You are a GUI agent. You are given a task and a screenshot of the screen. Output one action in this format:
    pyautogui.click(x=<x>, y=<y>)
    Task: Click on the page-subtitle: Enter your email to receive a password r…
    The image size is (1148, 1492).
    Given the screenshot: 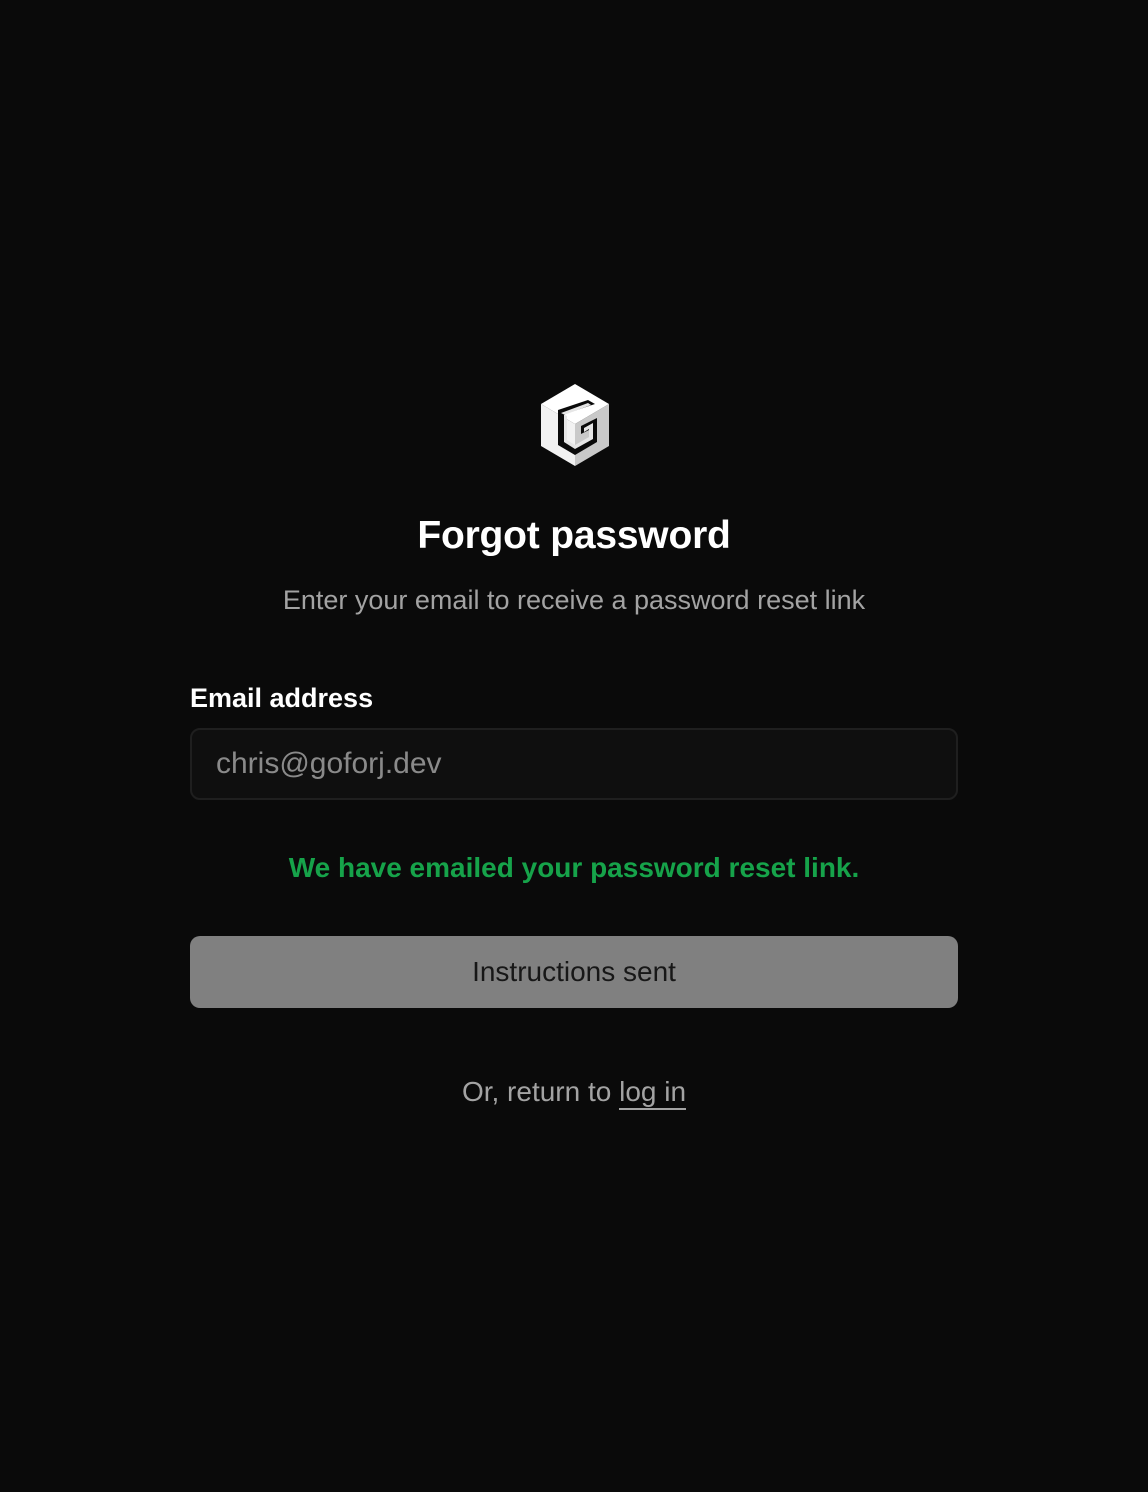 What is the action you would take?
    pyautogui.click(x=574, y=600)
    